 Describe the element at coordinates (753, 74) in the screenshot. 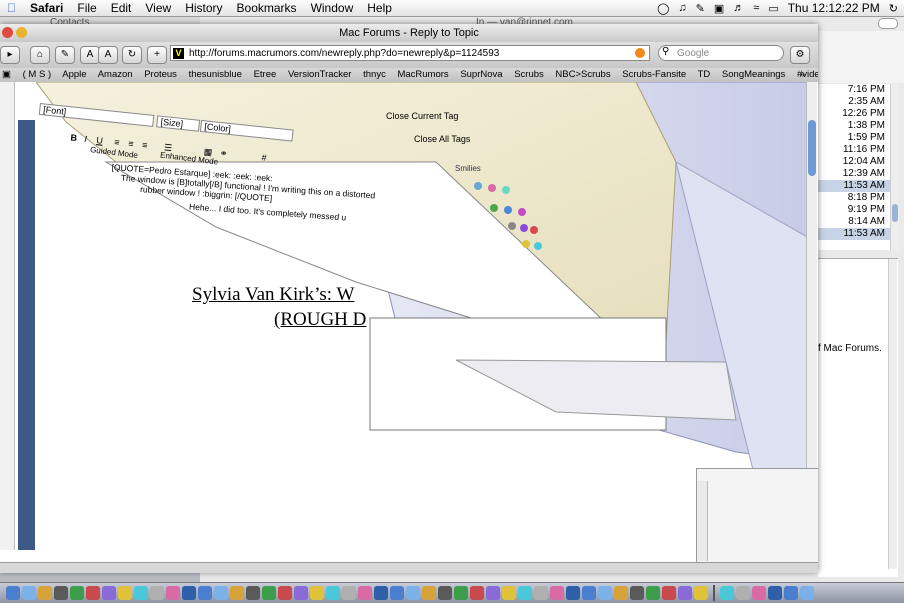

I see `bookmark-item: SongMeanings` at that location.